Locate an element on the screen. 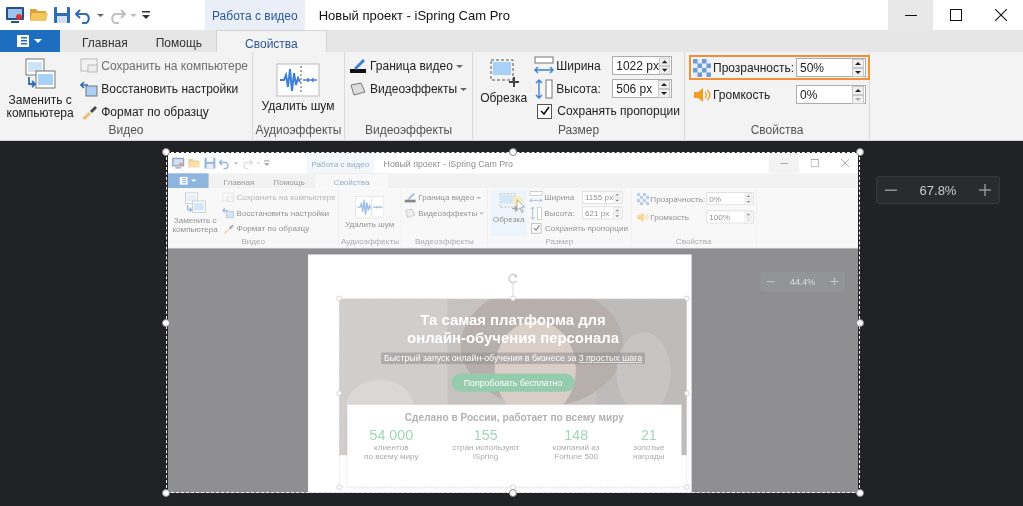 The image size is (1023, 506). number-field: 1155 px is located at coordinates (602, 197).